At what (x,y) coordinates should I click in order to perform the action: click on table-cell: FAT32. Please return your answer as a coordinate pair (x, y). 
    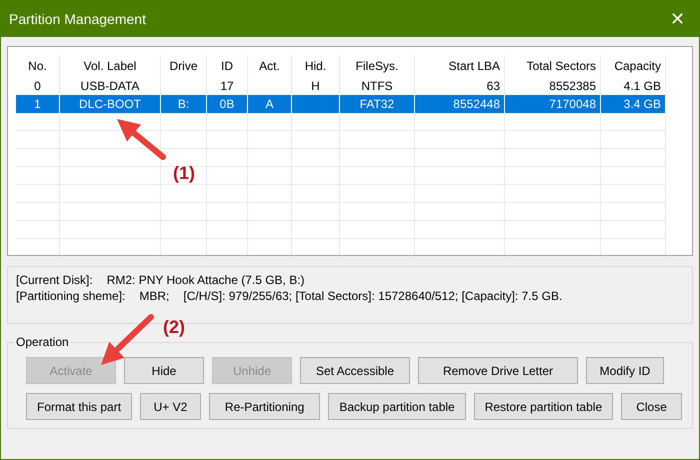
    Looking at the image, I should click on (377, 104).